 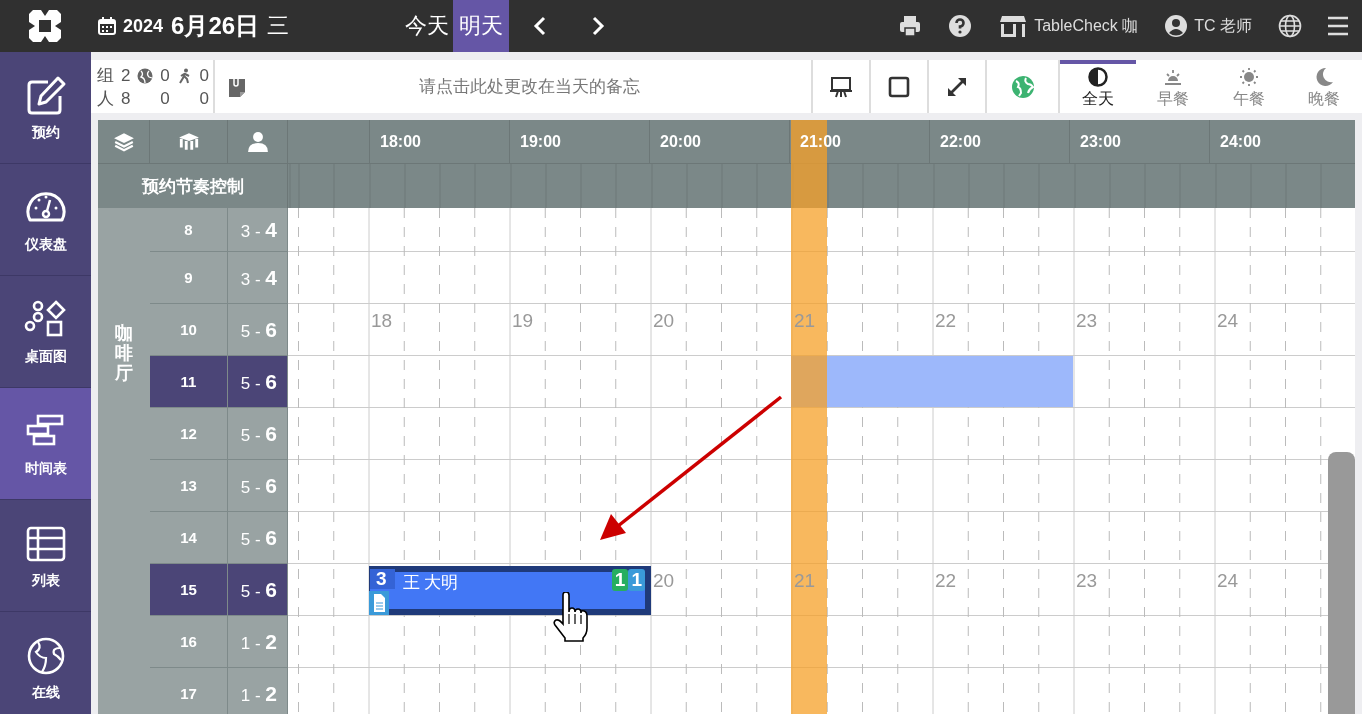 I want to click on sunrise-icon, so click(x=1173, y=77).